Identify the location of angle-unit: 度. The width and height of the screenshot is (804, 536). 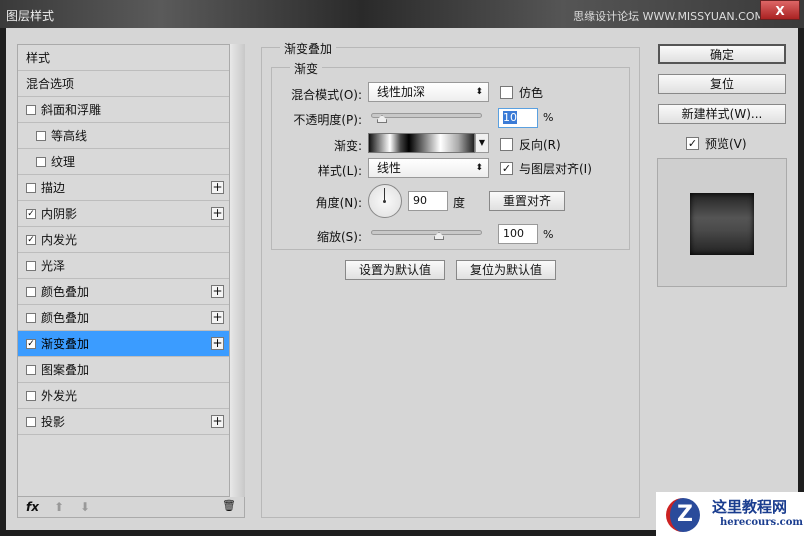
(459, 203).